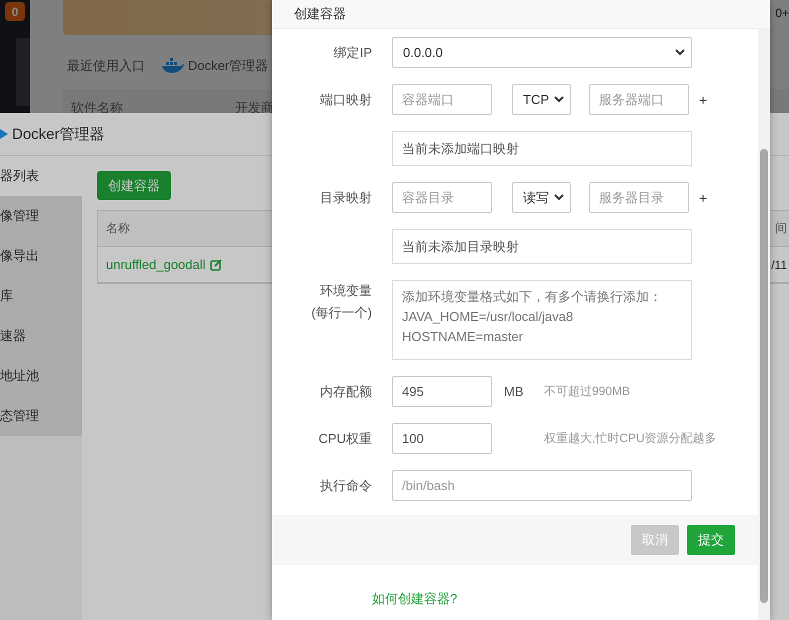 Image resolution: width=789 pixels, height=620 pixels. I want to click on notification-badge: 0, so click(15, 11).